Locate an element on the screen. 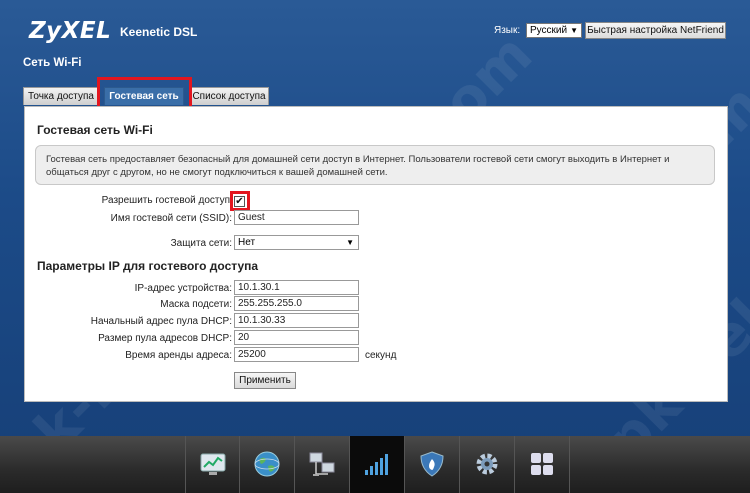 The height and width of the screenshot is (493, 750). lease-time-input: 25200 is located at coordinates (296, 354).